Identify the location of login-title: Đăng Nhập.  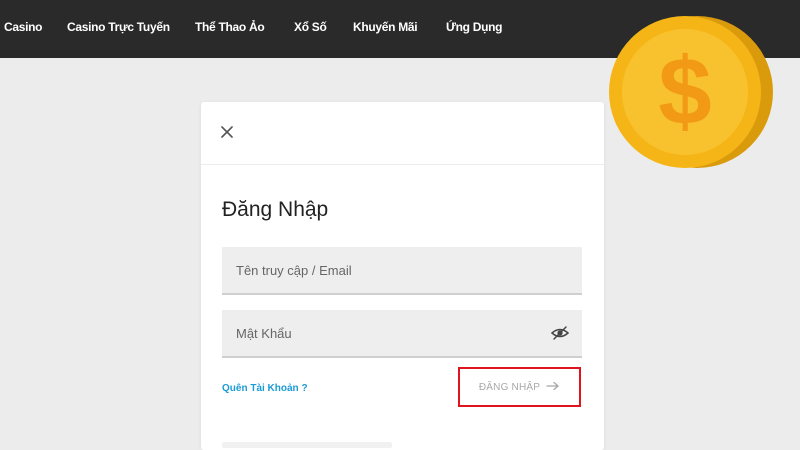
(275, 209).